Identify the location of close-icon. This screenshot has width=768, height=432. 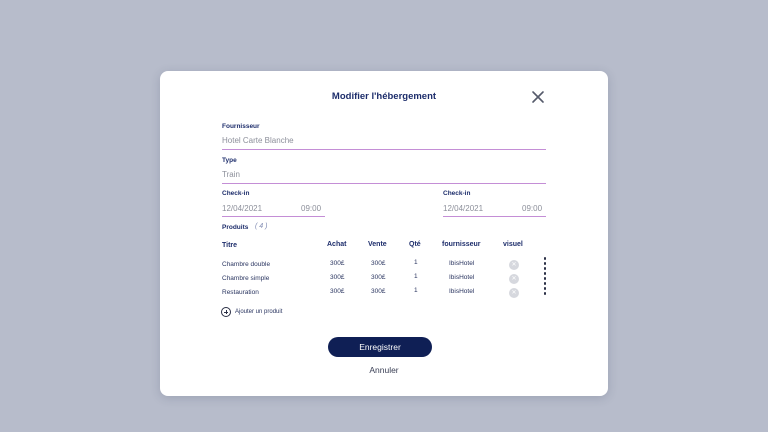
(538, 97).